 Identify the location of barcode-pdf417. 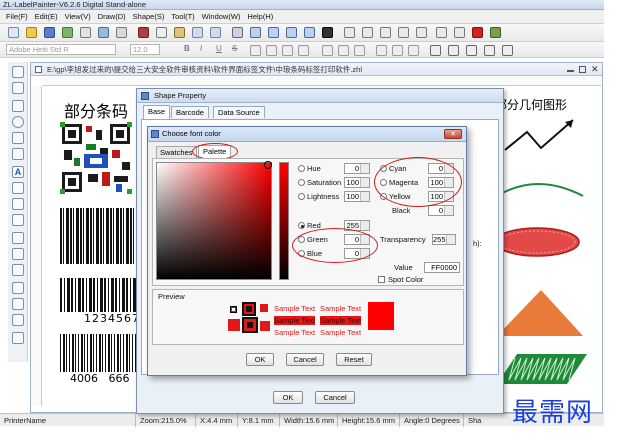
(99, 236).